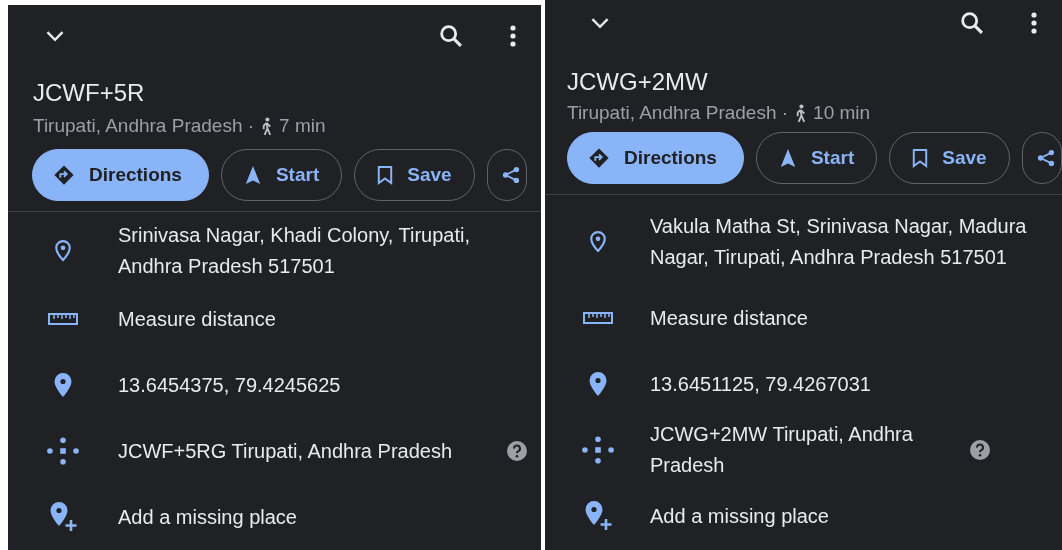 The image size is (1062, 550). Describe the element at coordinates (842, 113) in the screenshot. I see `walk-time: 10 min` at that location.